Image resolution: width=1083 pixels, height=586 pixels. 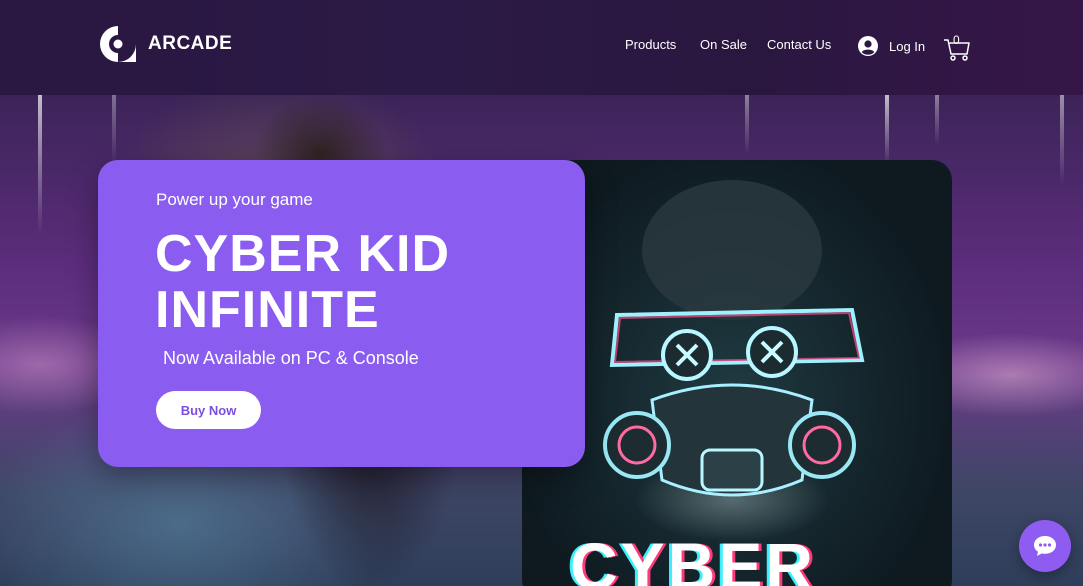 I want to click on cart-count: 0, so click(x=956, y=40).